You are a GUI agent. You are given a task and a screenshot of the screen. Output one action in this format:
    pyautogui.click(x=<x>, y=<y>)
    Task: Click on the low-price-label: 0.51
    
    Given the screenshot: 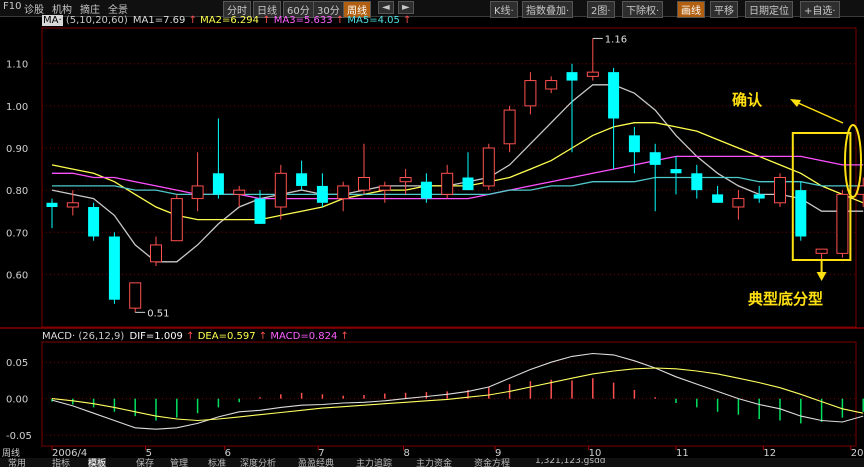 What is the action you would take?
    pyautogui.click(x=158, y=313)
    